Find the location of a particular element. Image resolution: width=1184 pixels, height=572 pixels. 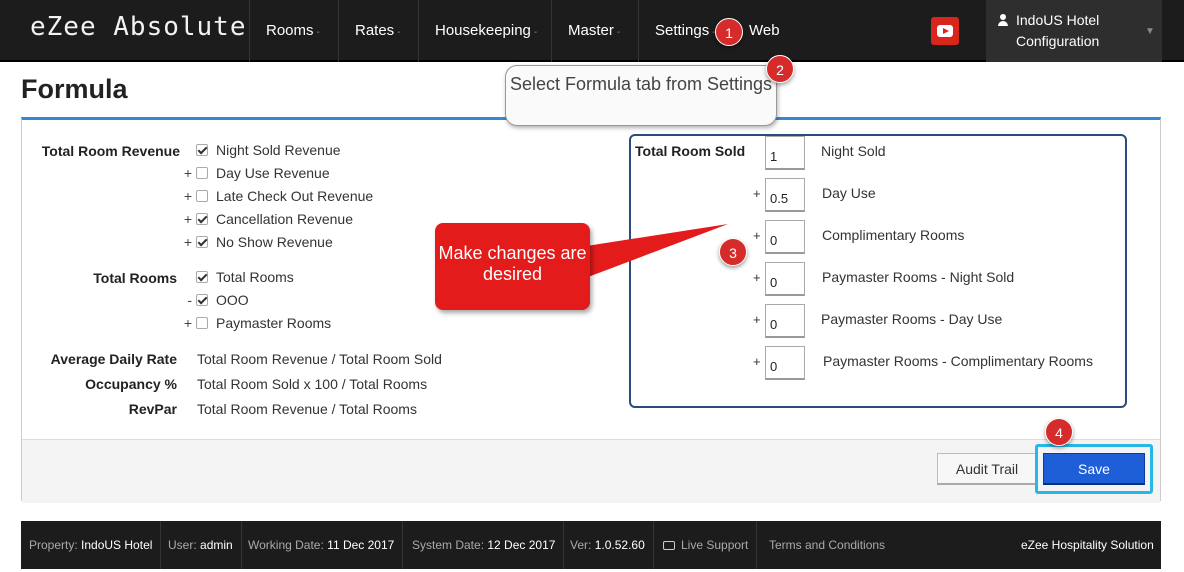

footer-system-date: System Date: 12 Dec 2017 is located at coordinates (484, 545).